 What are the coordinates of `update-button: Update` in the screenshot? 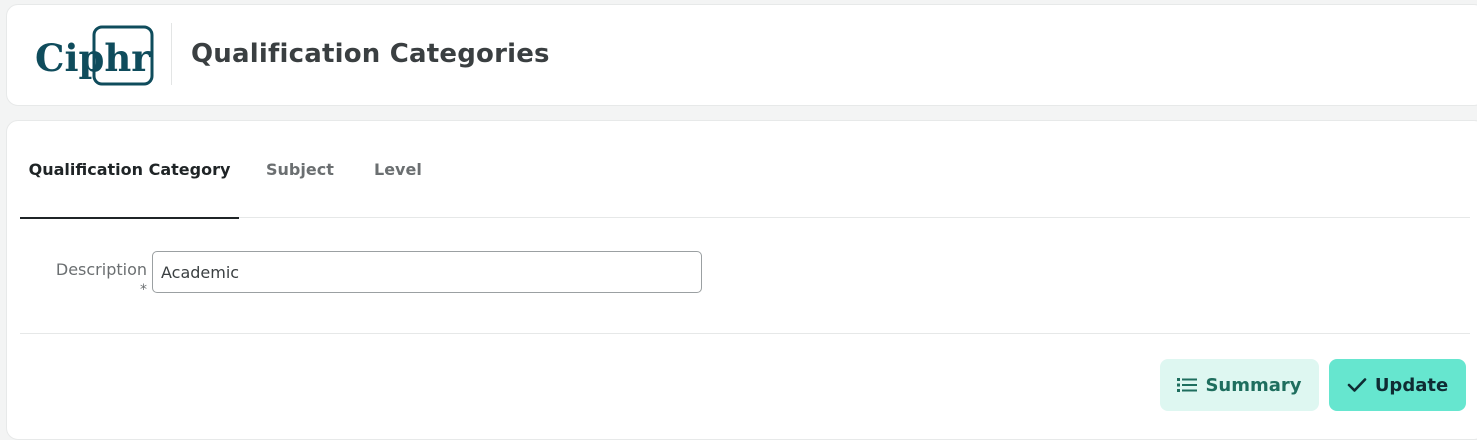 It's located at (1397, 385).